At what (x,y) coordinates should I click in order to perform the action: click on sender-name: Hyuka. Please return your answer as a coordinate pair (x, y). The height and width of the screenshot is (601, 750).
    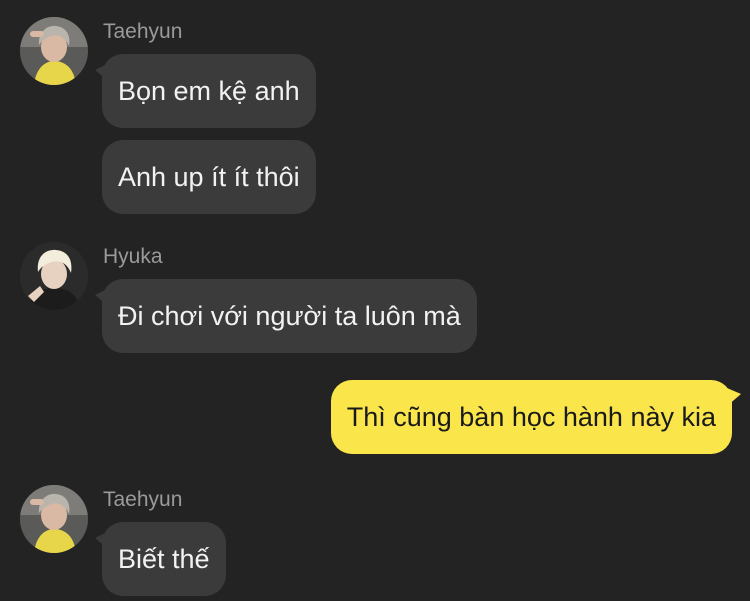
    Looking at the image, I should click on (133, 256).